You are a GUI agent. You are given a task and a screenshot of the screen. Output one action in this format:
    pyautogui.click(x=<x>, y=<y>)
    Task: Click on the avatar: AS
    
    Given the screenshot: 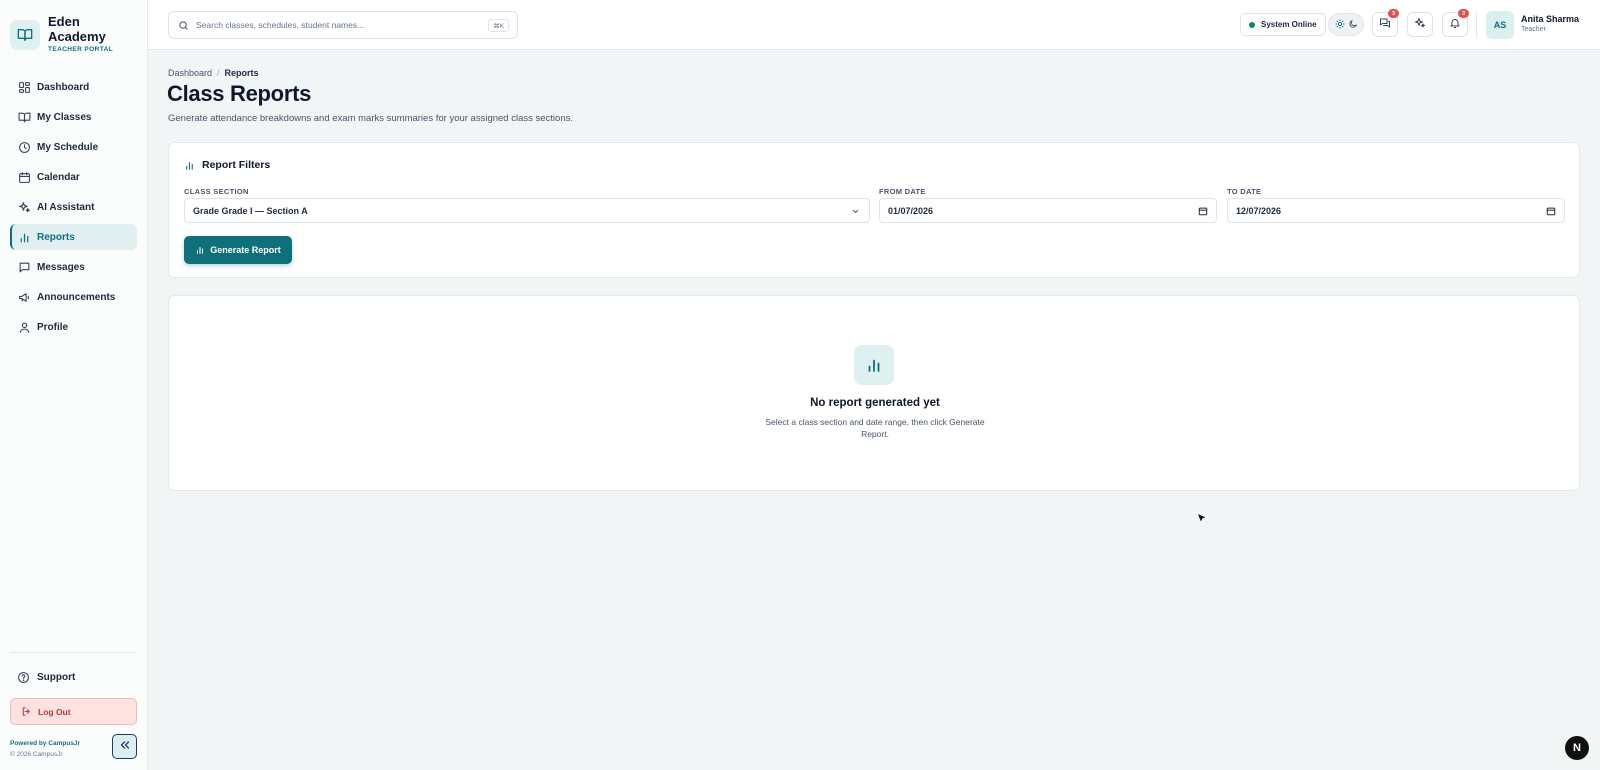 What is the action you would take?
    pyautogui.click(x=1500, y=25)
    